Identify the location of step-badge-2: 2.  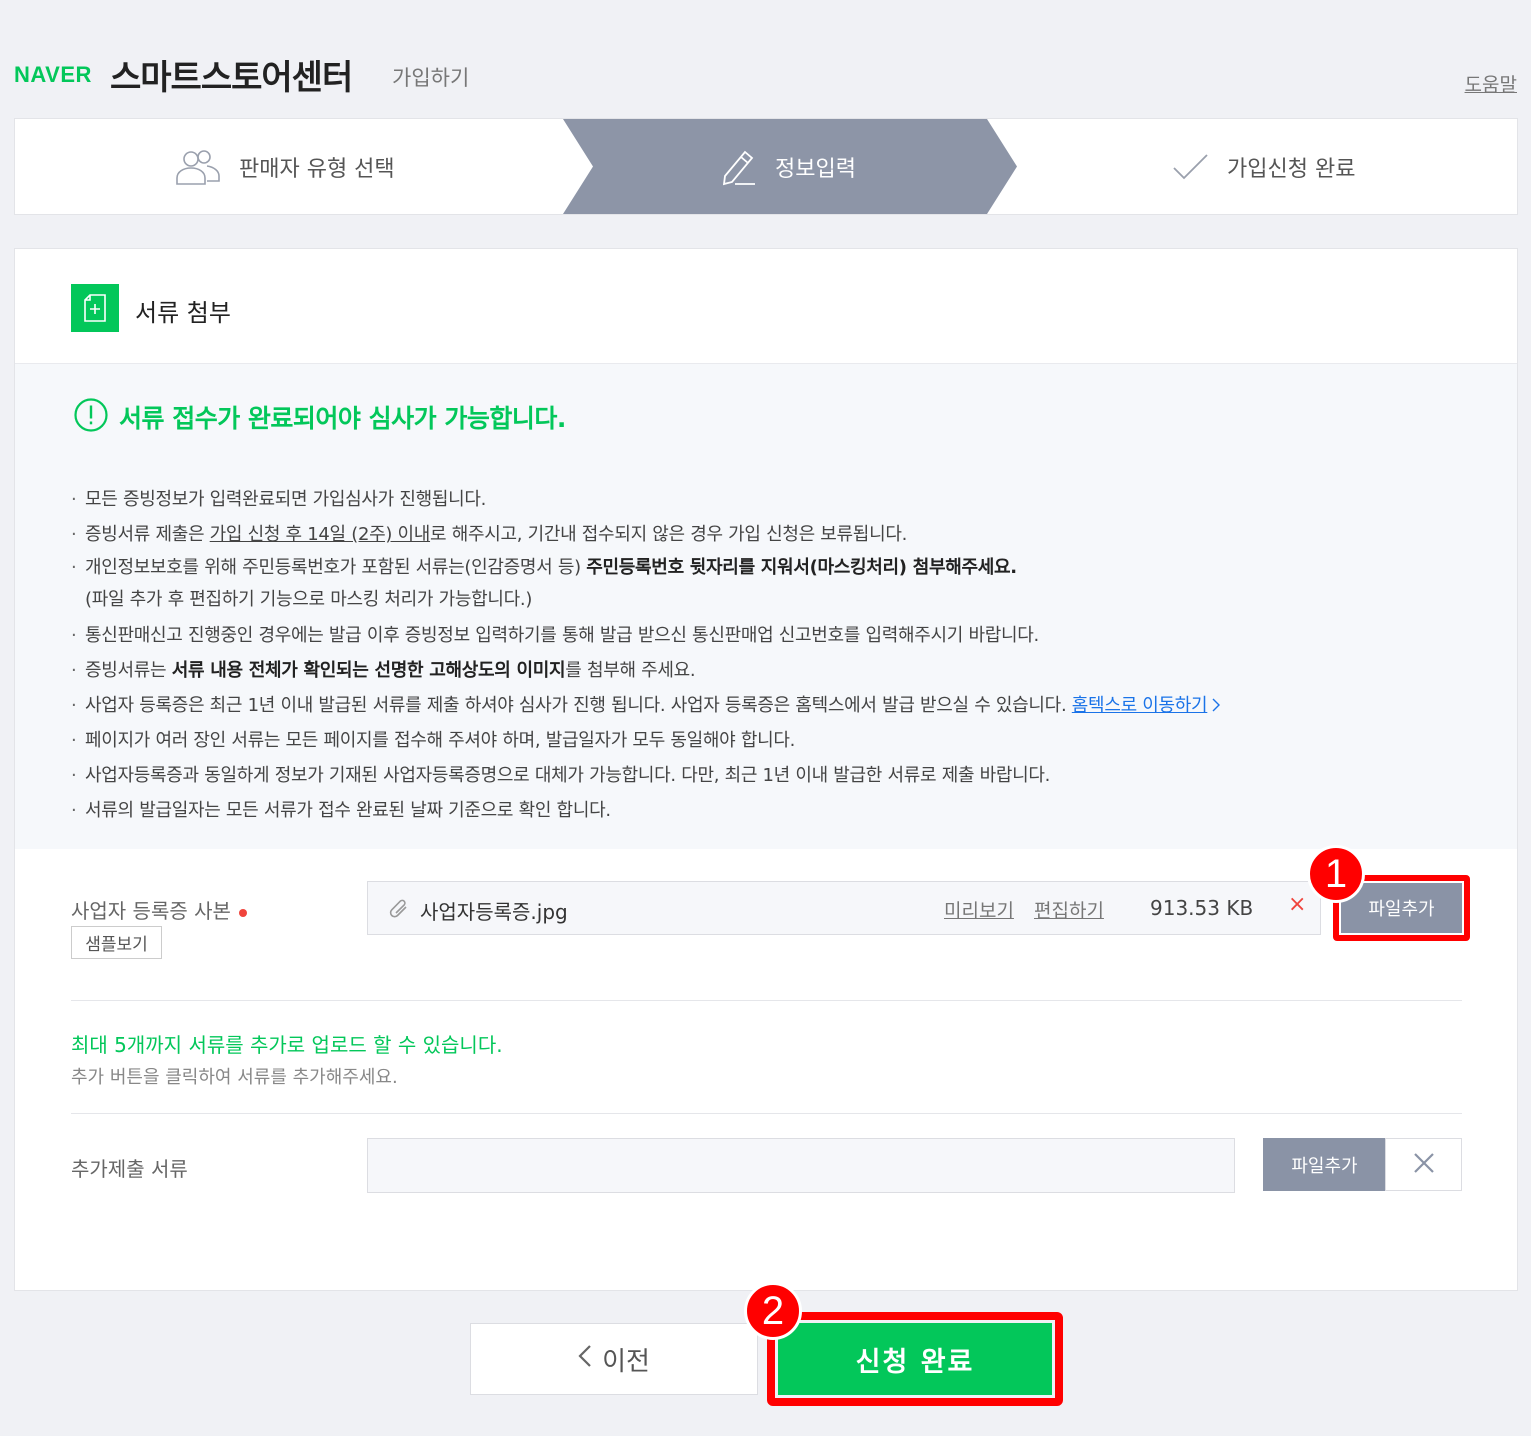
(773, 1311).